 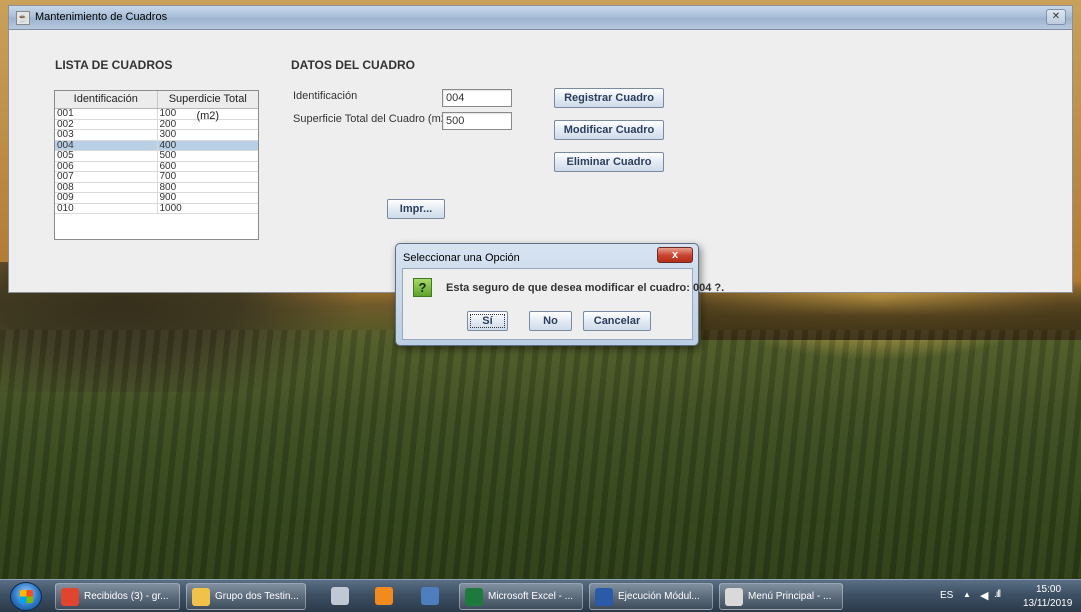 What do you see at coordinates (372, 119) in the screenshot?
I see `superficie-label: Superficie Total del Cuadro (m2)` at bounding box center [372, 119].